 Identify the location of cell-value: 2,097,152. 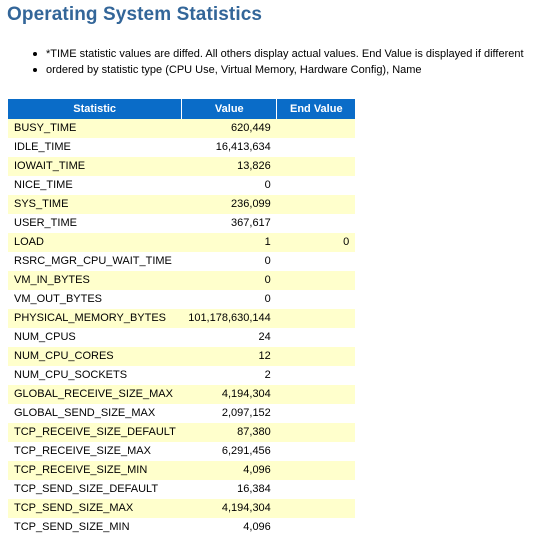
(229, 413).